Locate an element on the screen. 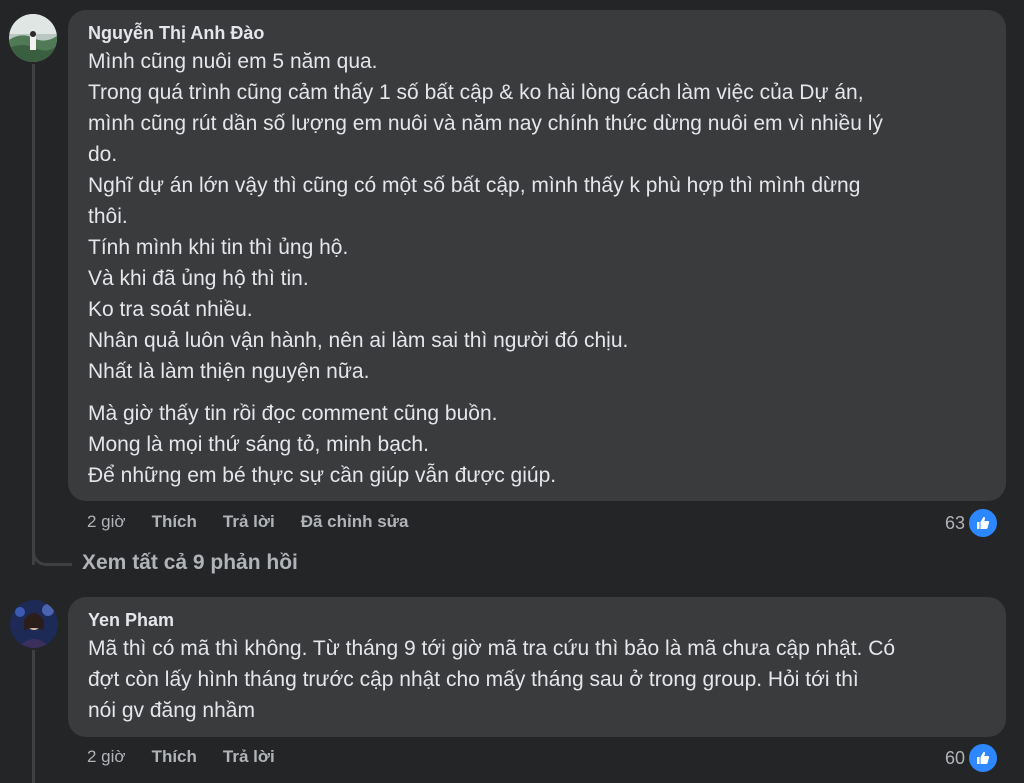 This screenshot has height=783, width=1024. view-all-replies-link: Xem tất cả 9 phản hồi is located at coordinates (190, 563).